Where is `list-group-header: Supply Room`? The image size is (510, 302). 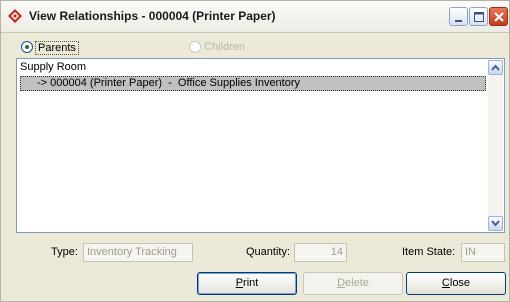
list-group-header: Supply Room is located at coordinates (53, 67).